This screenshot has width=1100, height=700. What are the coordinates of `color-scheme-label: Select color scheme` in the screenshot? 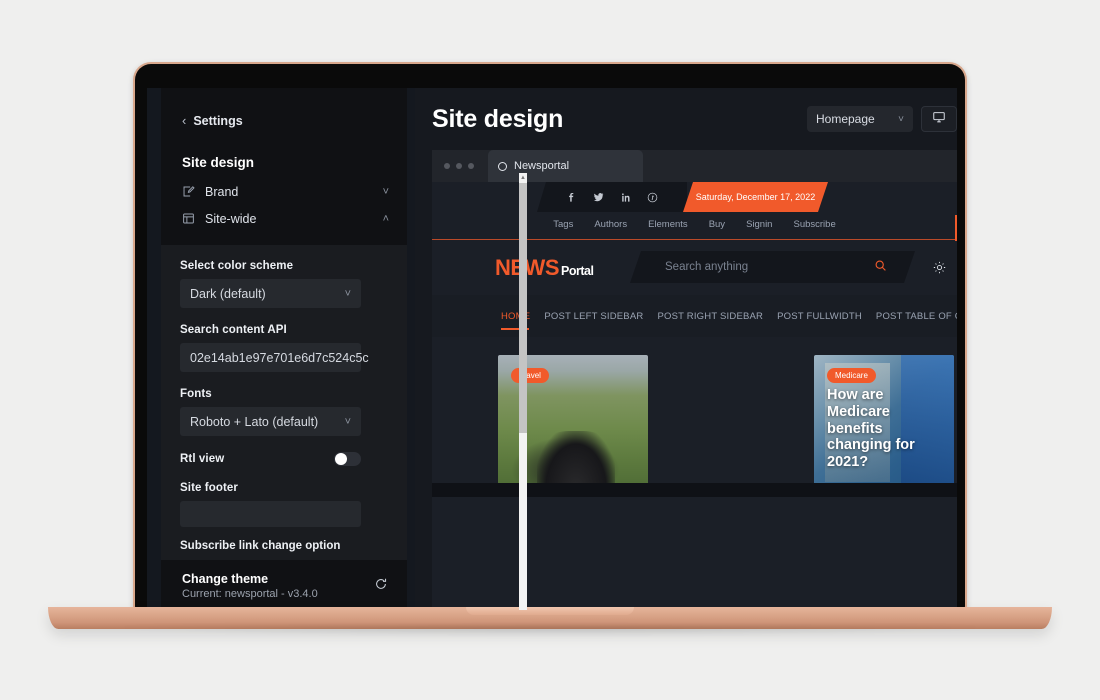 It's located at (237, 266).